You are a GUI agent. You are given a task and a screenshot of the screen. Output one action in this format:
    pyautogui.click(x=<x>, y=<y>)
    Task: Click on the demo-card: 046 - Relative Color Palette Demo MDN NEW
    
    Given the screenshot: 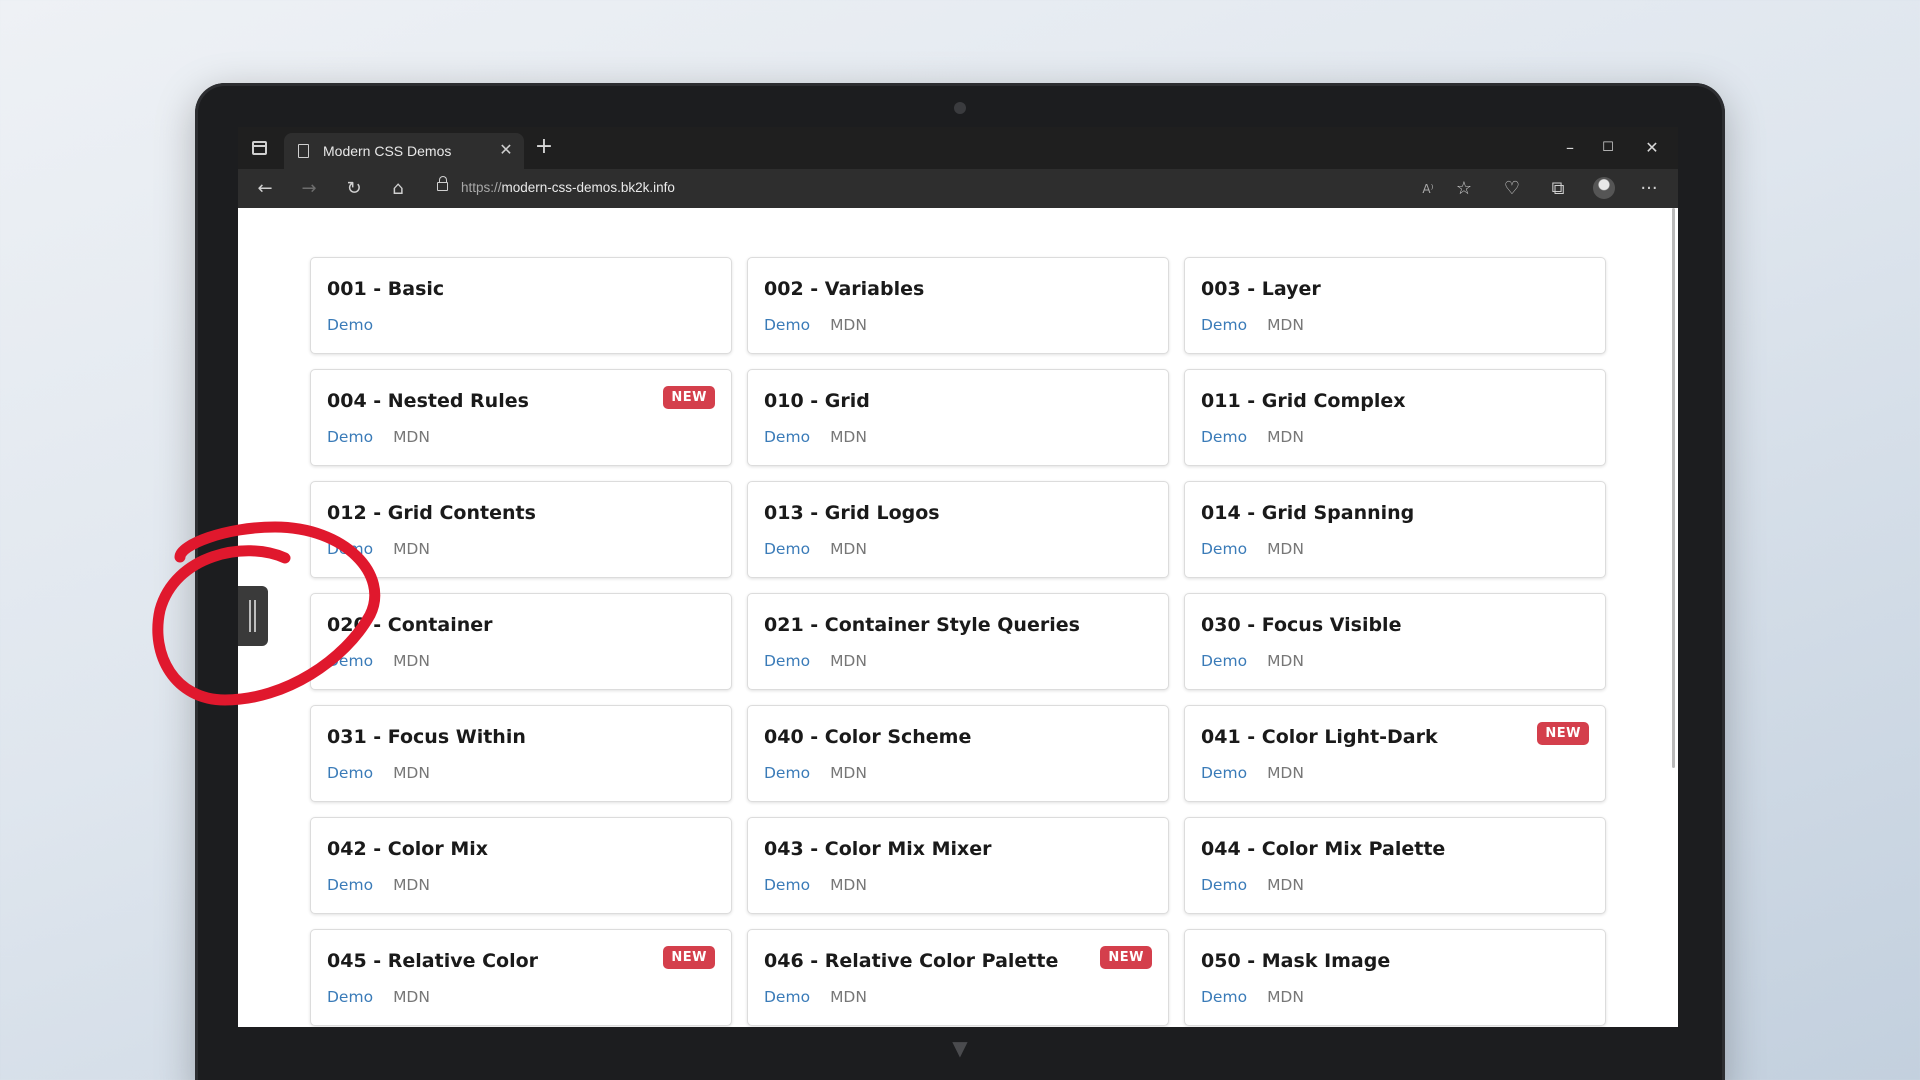 What is the action you would take?
    pyautogui.click(x=958, y=977)
    